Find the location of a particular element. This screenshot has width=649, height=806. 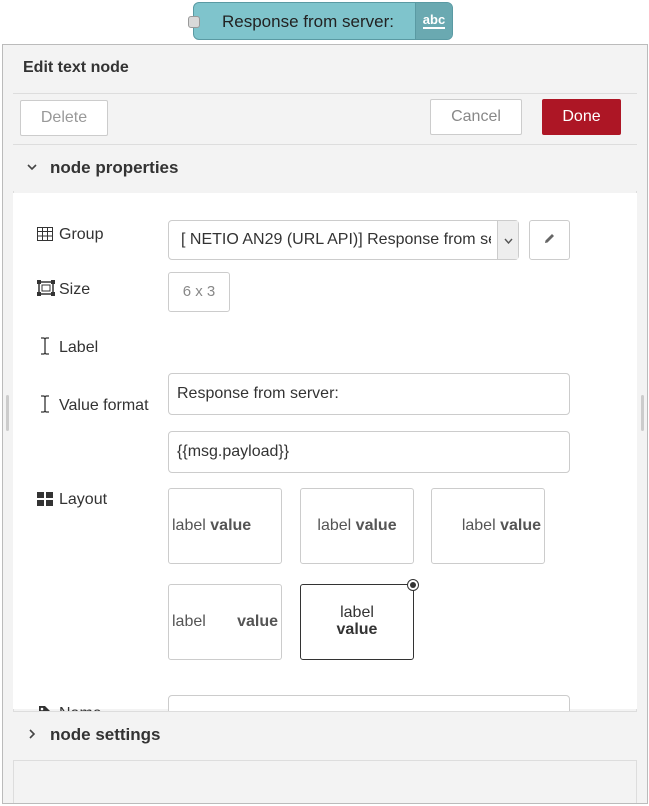

tray-right-edge is located at coordinates (641, 424).